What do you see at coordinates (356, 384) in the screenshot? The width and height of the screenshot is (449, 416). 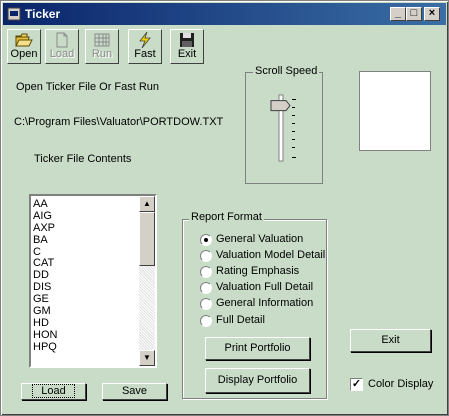 I see `checkbox-check-icon: ✓` at bounding box center [356, 384].